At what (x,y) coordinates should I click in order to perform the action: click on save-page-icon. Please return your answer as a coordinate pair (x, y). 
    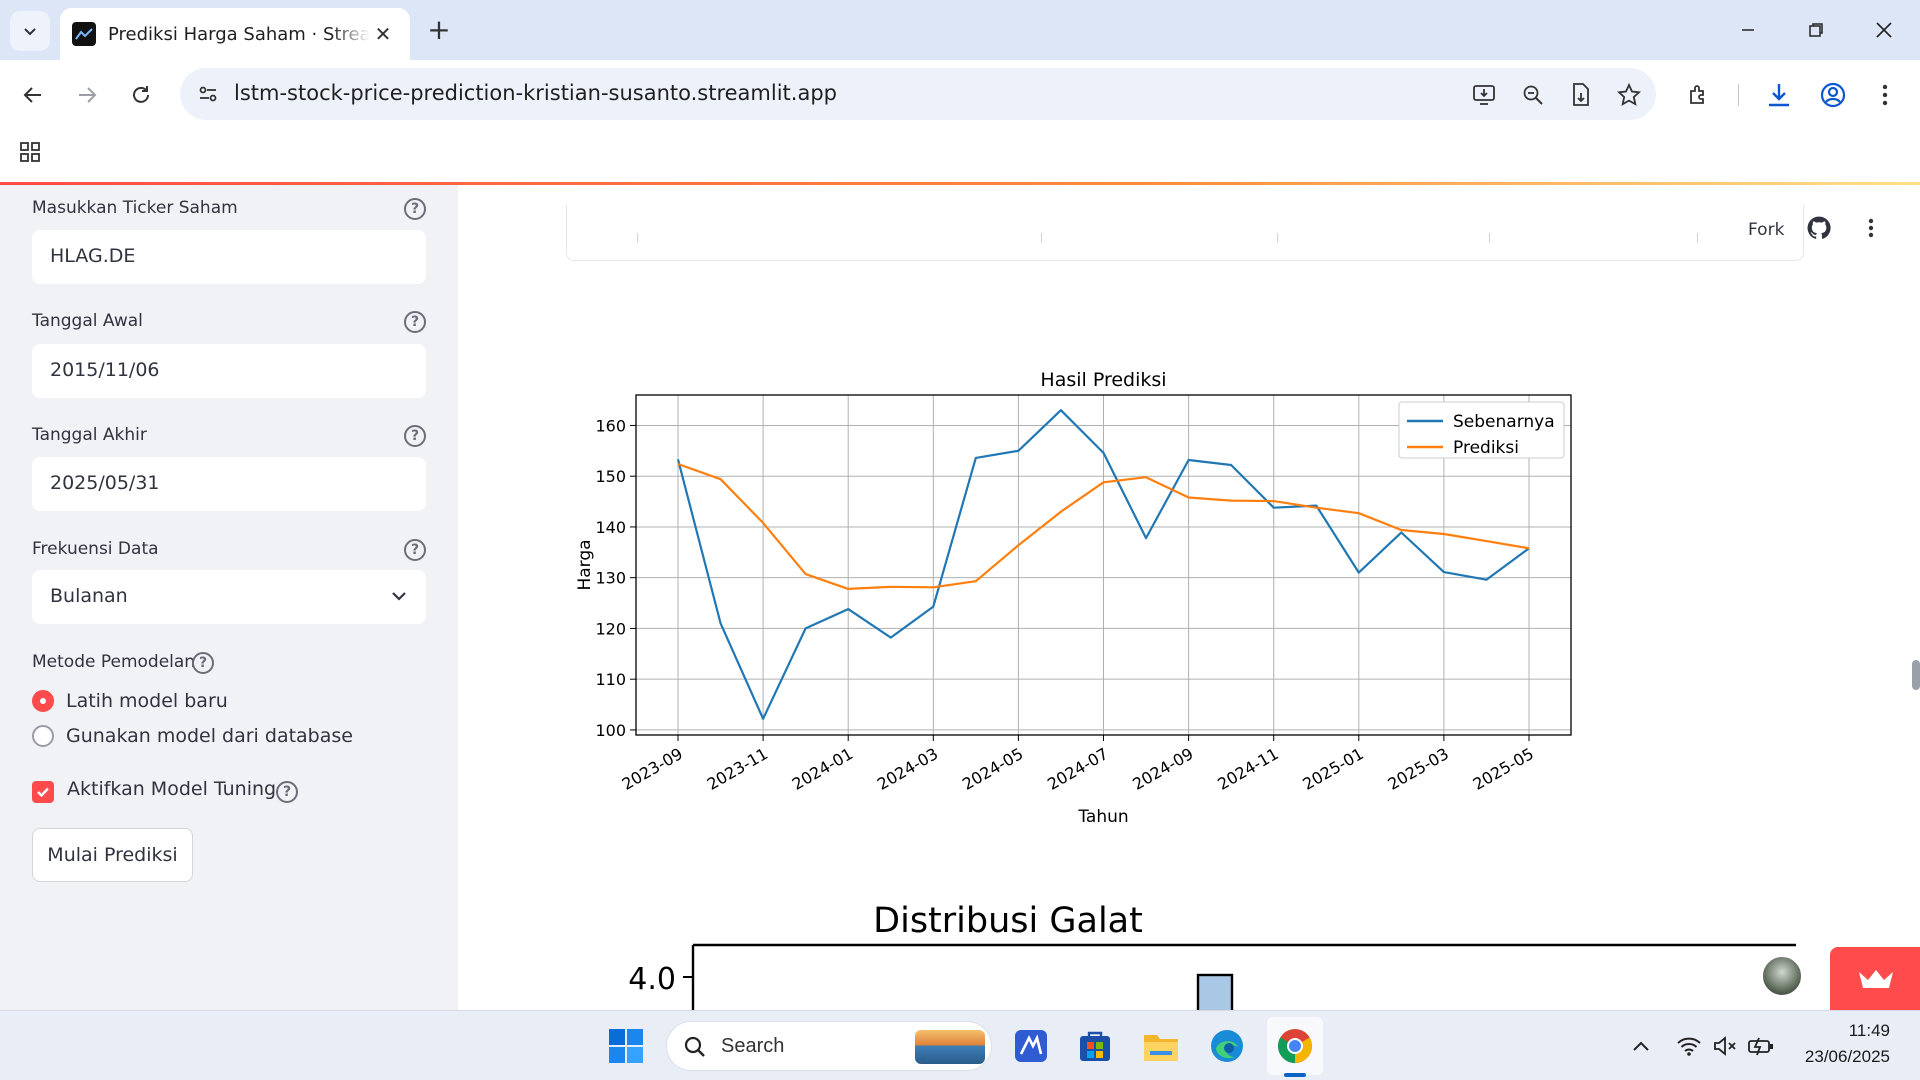
    Looking at the image, I should click on (1581, 95).